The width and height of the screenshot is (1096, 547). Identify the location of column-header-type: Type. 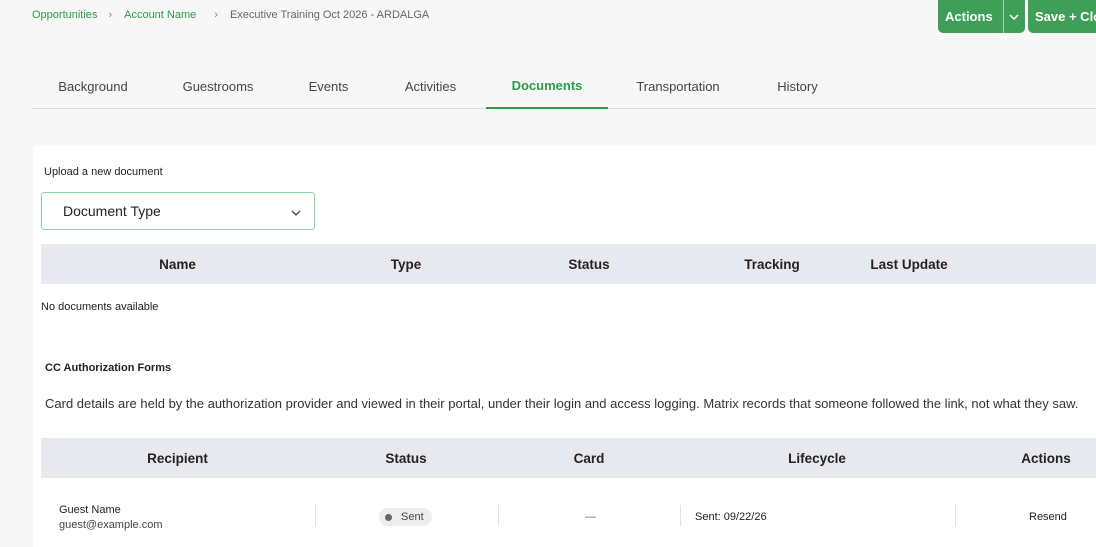
(406, 264).